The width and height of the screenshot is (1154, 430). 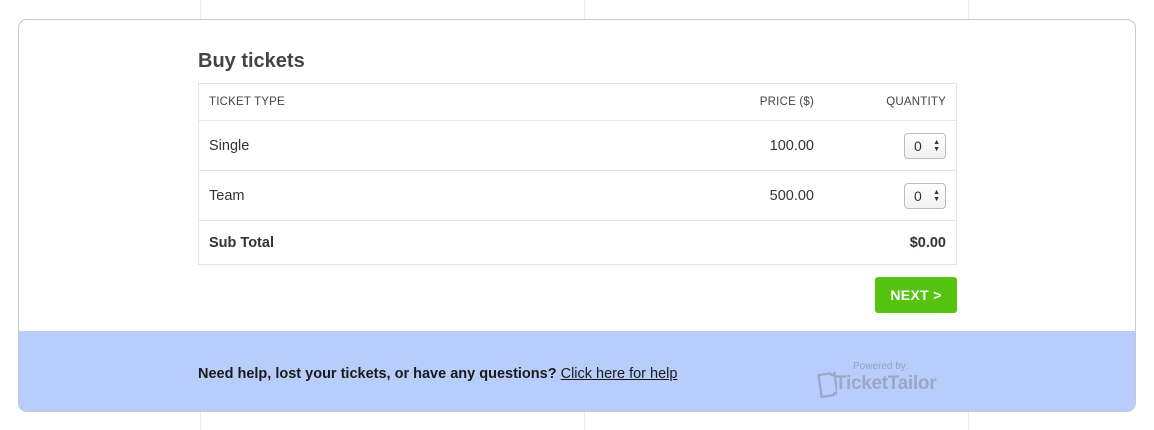 What do you see at coordinates (577, 146) in the screenshot?
I see `table-row: Single 100.00 0 ▲ ▼` at bounding box center [577, 146].